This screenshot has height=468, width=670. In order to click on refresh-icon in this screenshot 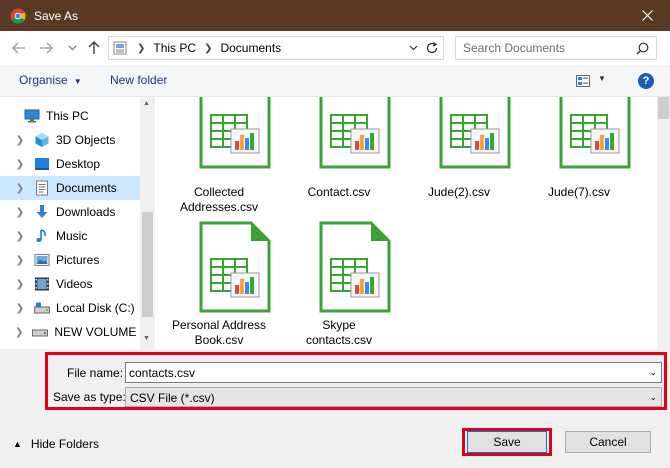, I will do `click(432, 48)`.